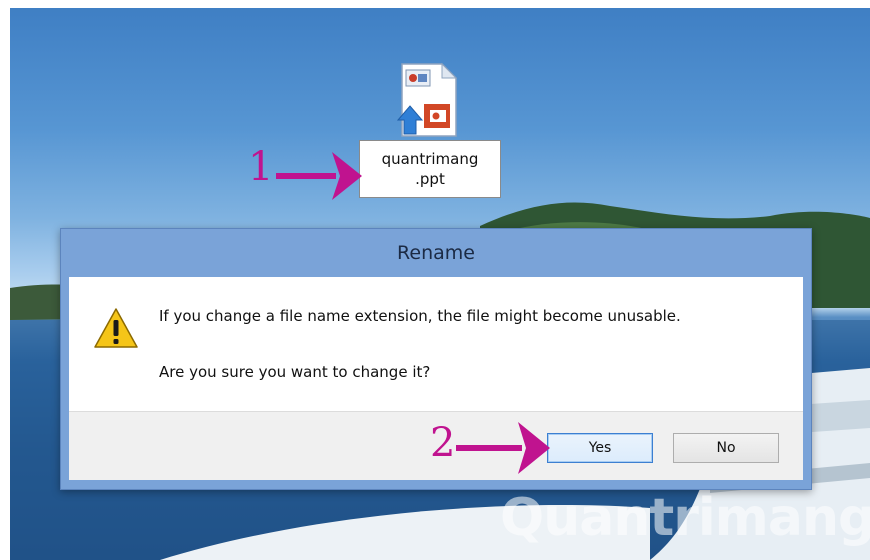  I want to click on powerpoint-file-icon, so click(425, 100).